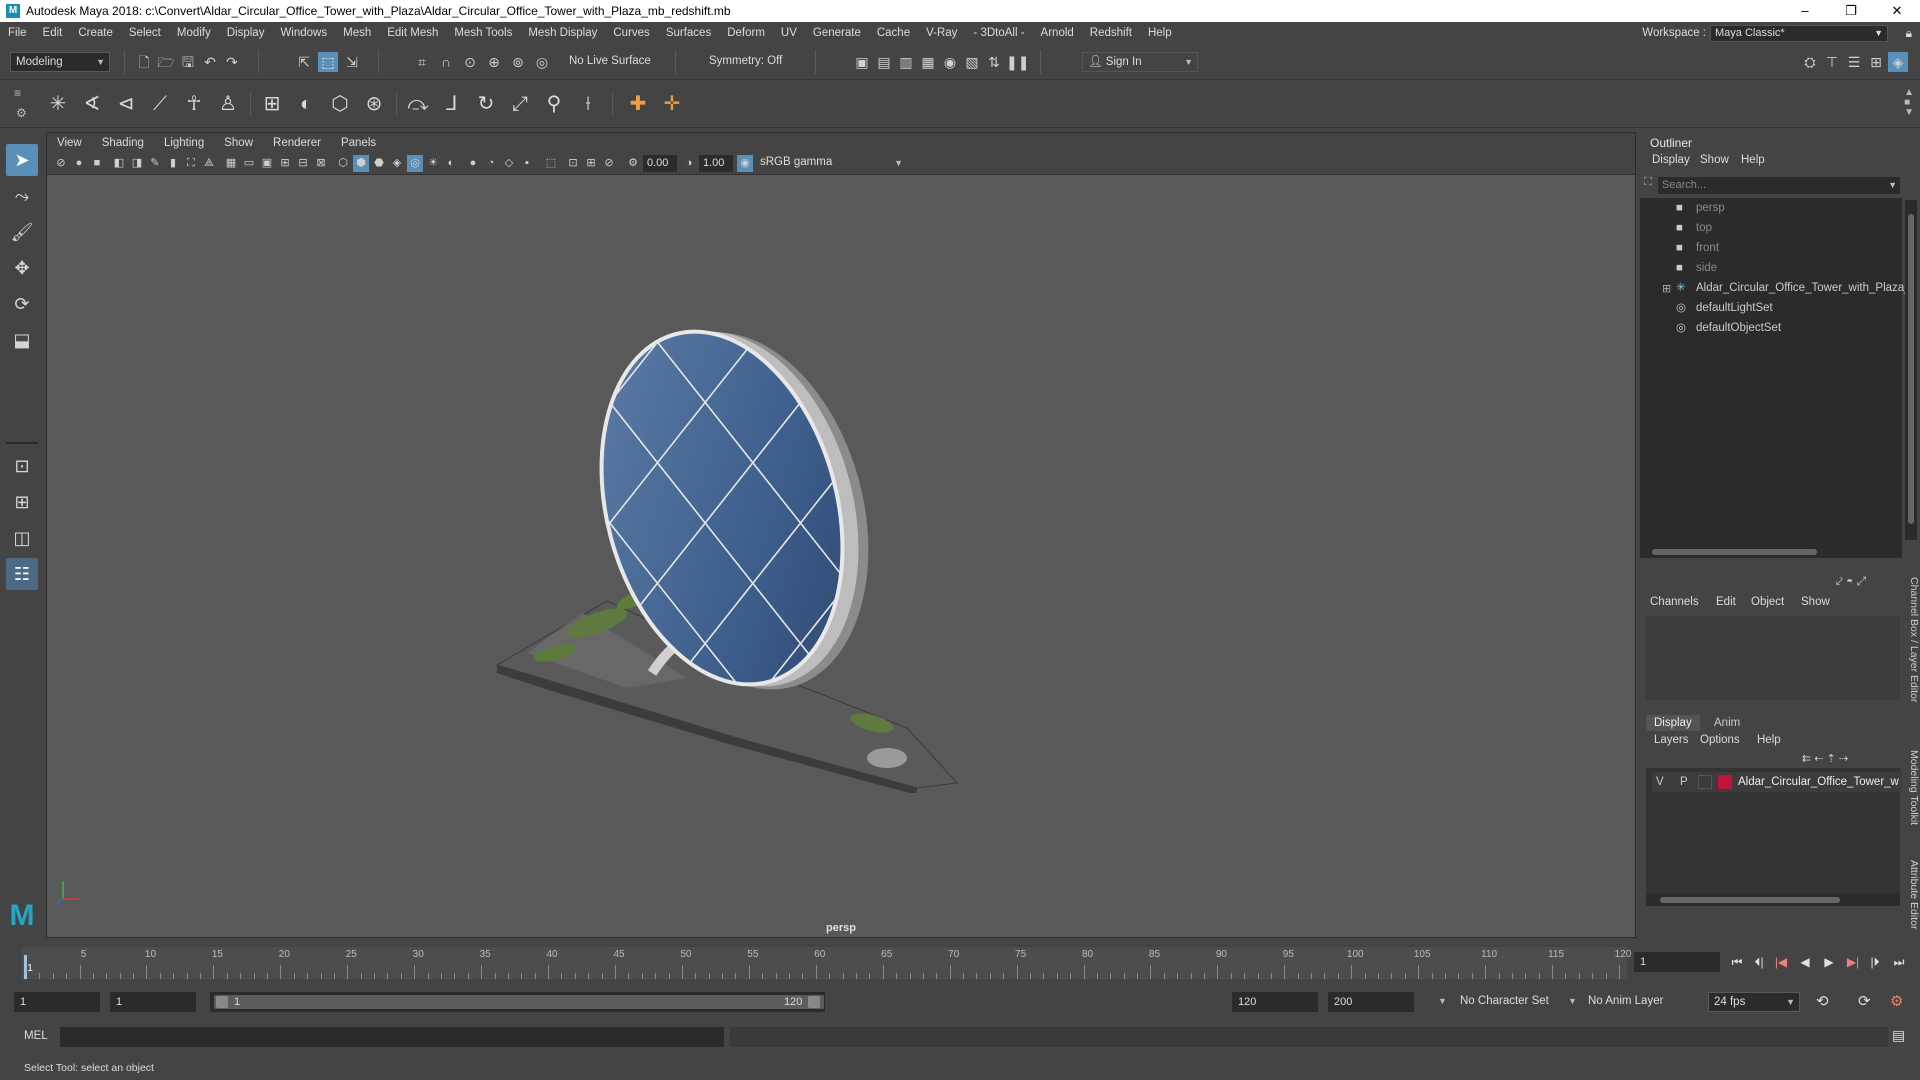  What do you see at coordinates (1912, 895) in the screenshot?
I see `side-tab-attribute-editor: Attribute Editor` at bounding box center [1912, 895].